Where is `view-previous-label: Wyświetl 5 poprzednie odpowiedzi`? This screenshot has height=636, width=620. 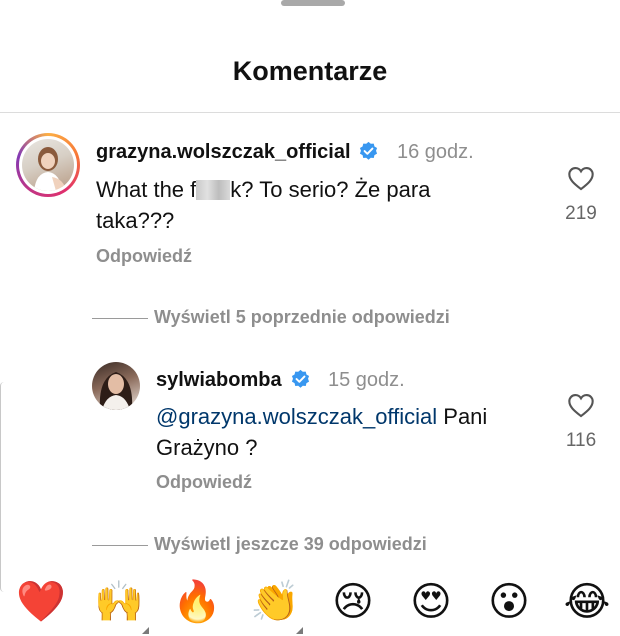
view-previous-label: Wyświetl 5 poprzednie odpowiedzi is located at coordinates (302, 317).